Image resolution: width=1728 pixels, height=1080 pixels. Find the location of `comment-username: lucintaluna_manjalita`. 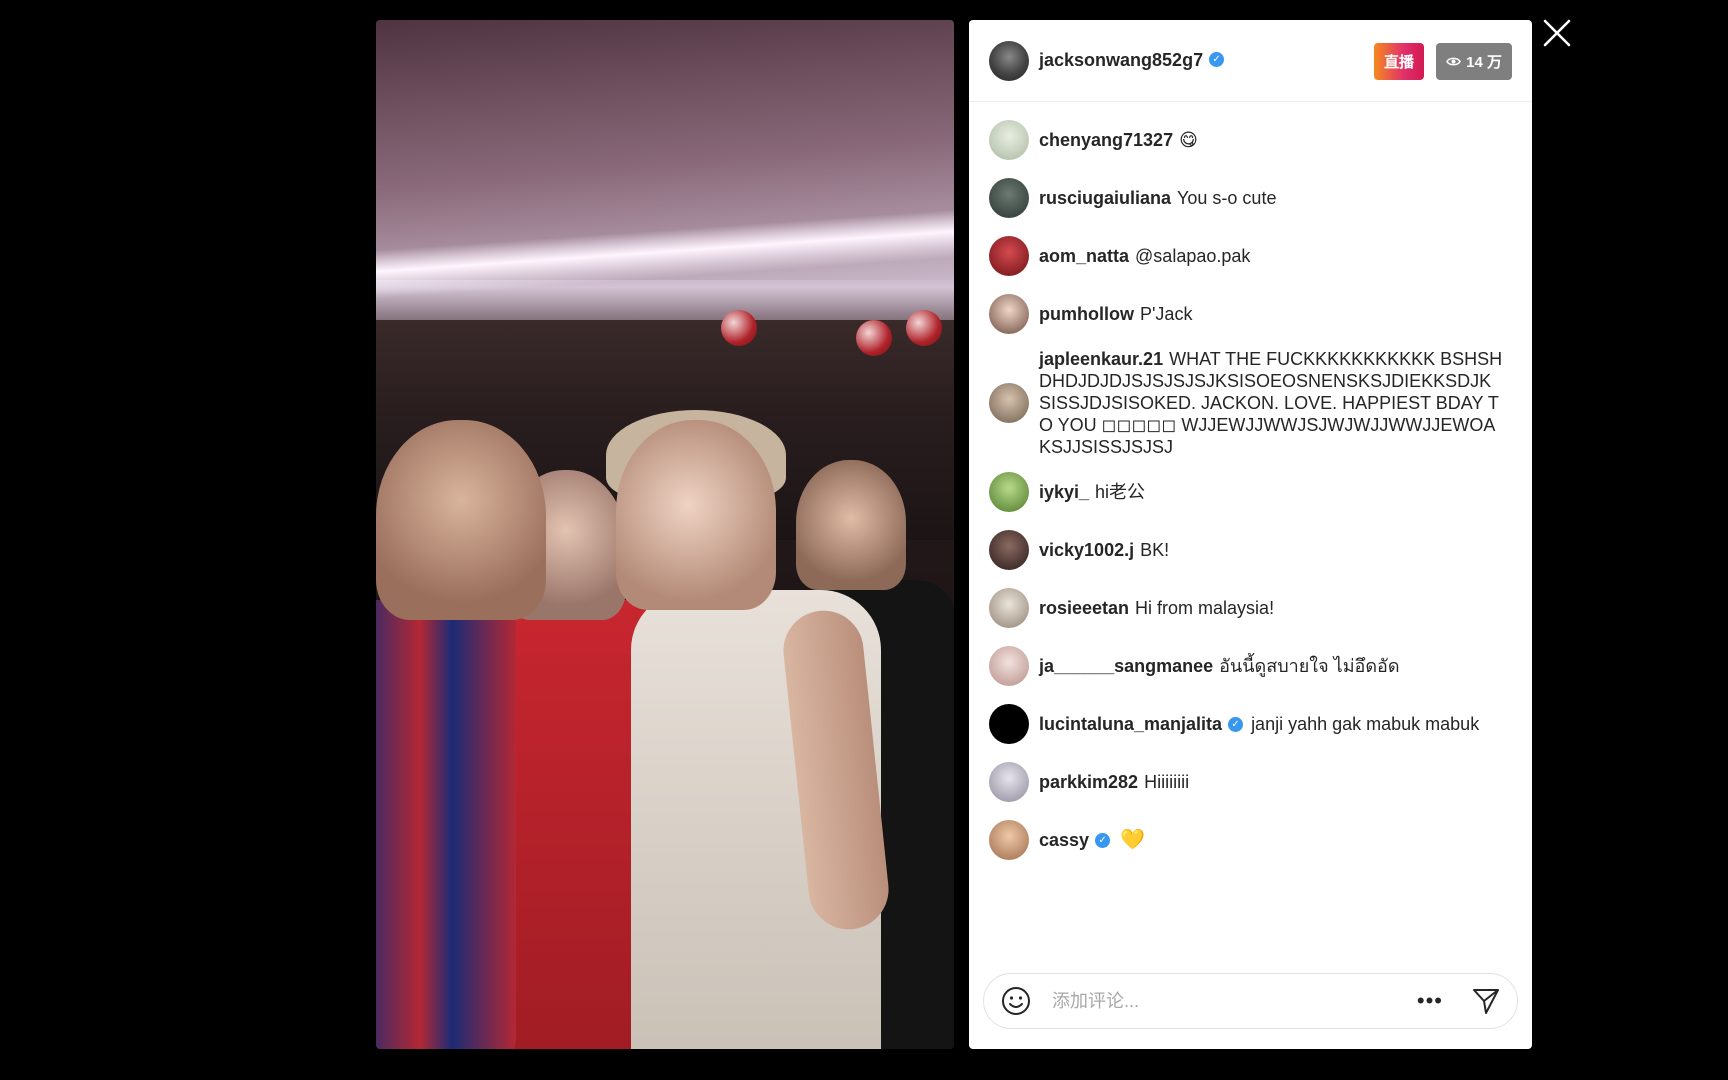

comment-username: lucintaluna_manjalita is located at coordinates (1130, 724).